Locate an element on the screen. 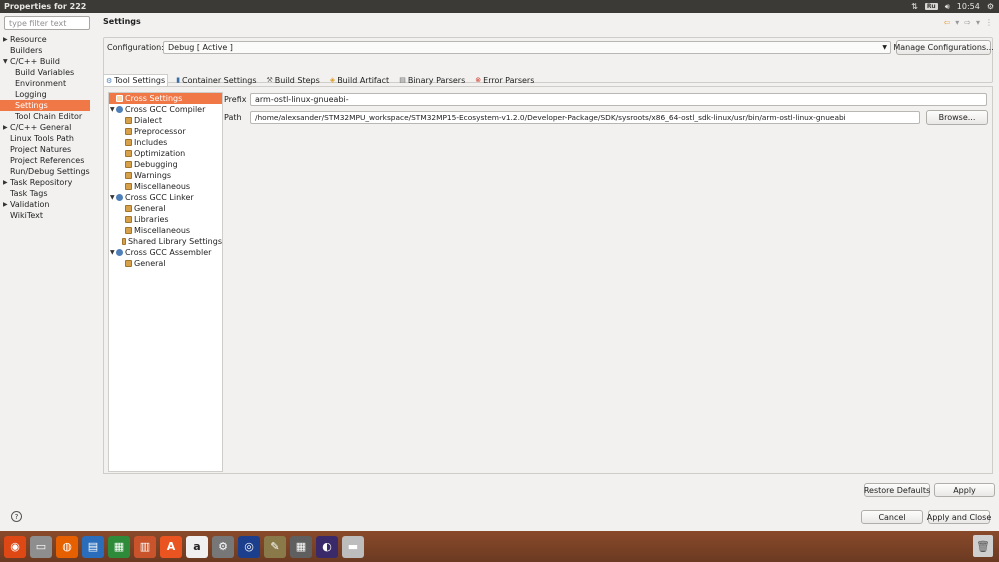 This screenshot has height=562, width=999. tool-tree-item: Optimization is located at coordinates (165, 153).